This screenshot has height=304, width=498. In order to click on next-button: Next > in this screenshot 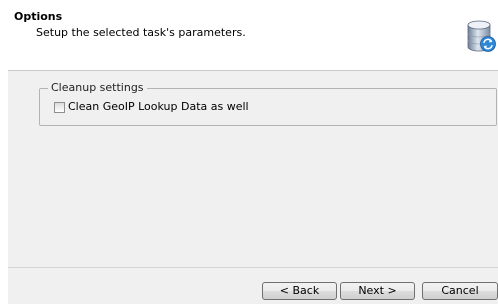, I will do `click(377, 291)`.